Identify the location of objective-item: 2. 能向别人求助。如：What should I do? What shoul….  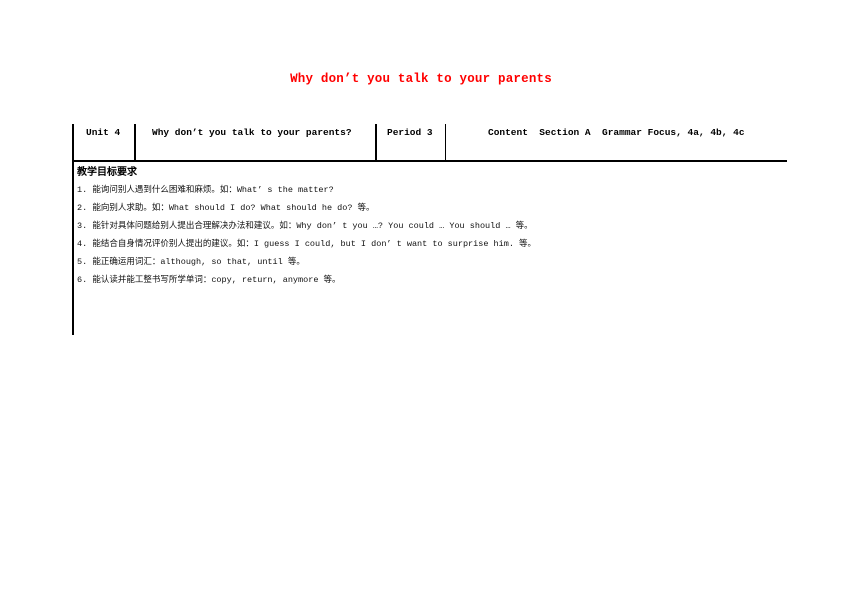
(427, 208).